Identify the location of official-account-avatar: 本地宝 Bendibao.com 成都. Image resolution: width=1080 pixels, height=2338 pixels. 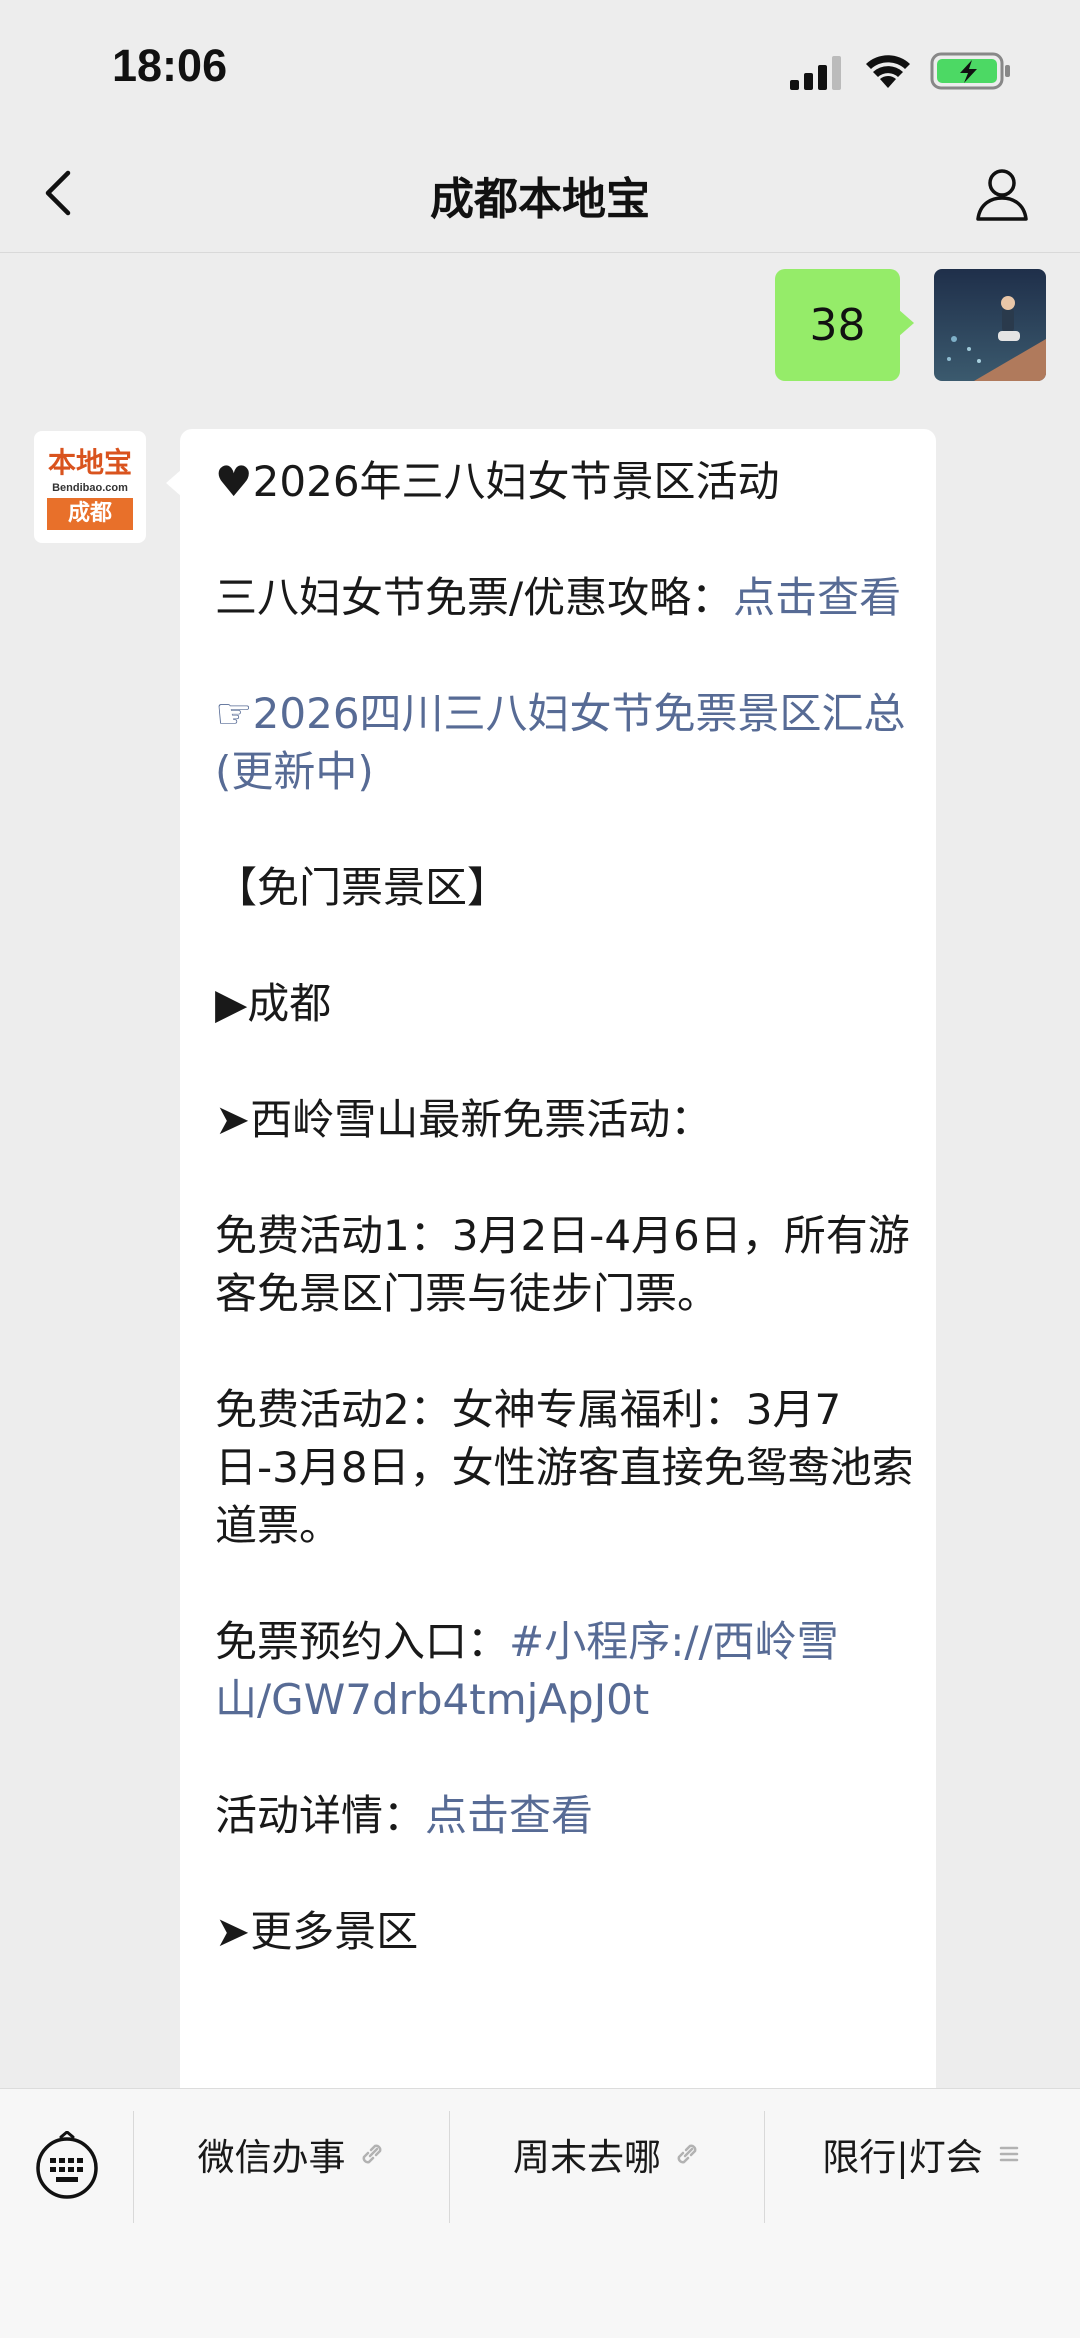
(90, 487).